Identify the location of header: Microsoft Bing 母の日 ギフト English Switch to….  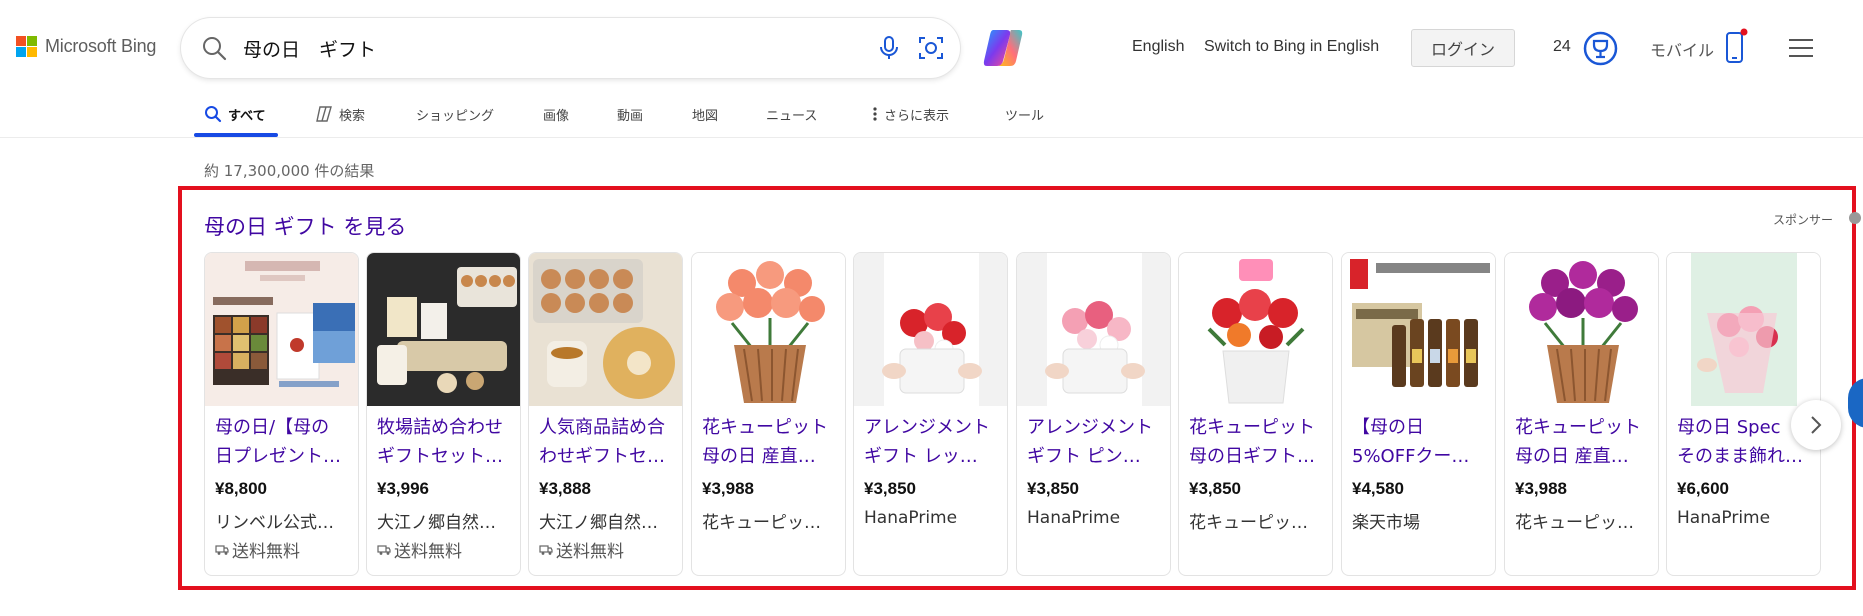
(931, 40).